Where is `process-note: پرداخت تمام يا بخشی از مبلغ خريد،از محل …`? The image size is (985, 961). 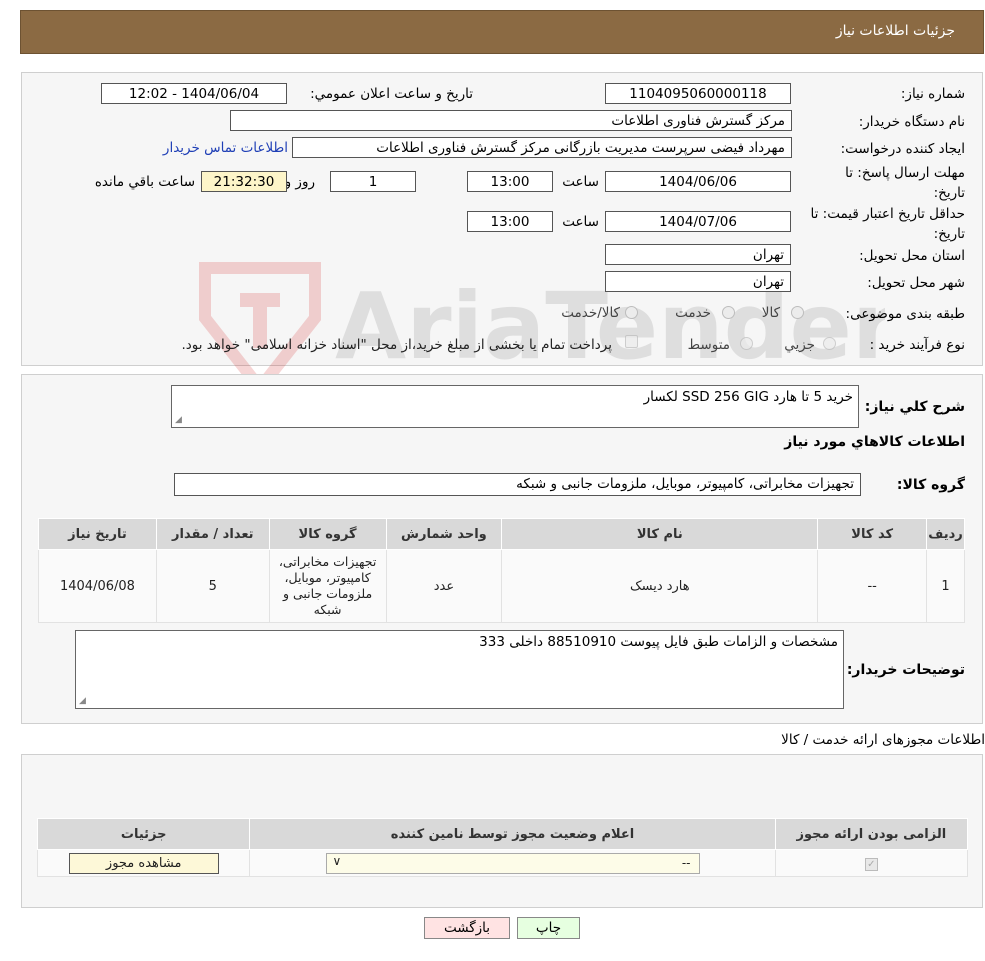 process-note: پرداخت تمام يا بخشی از مبلغ خريد،از محل … is located at coordinates (396, 345).